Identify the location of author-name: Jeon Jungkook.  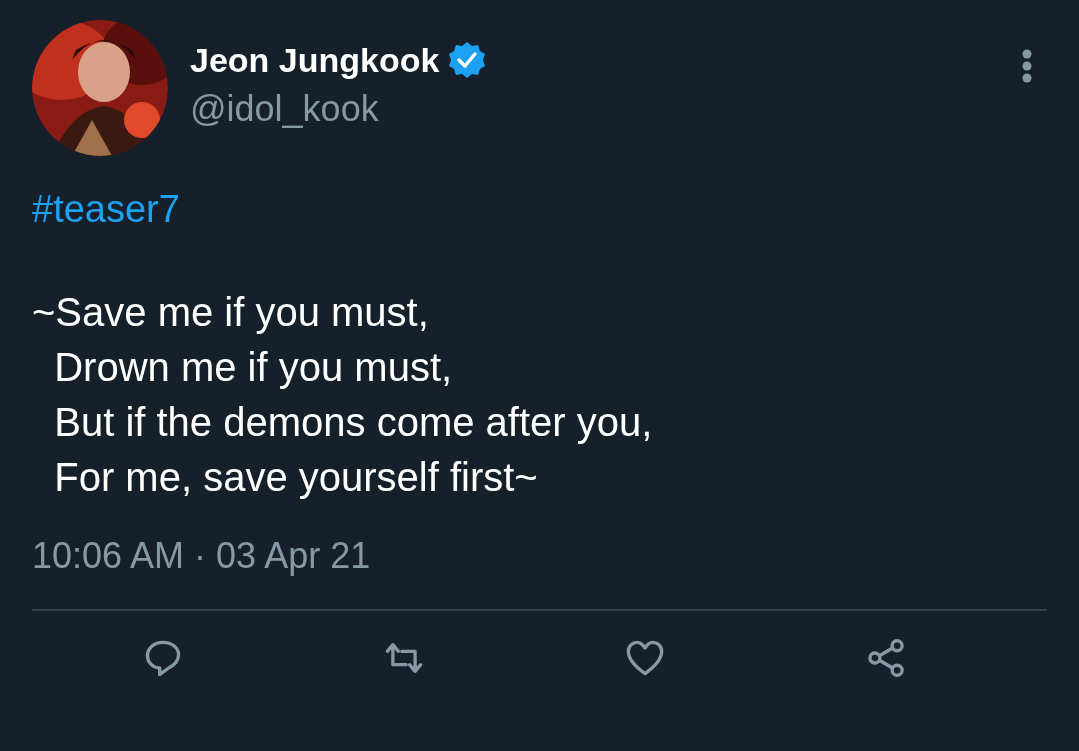
(315, 60).